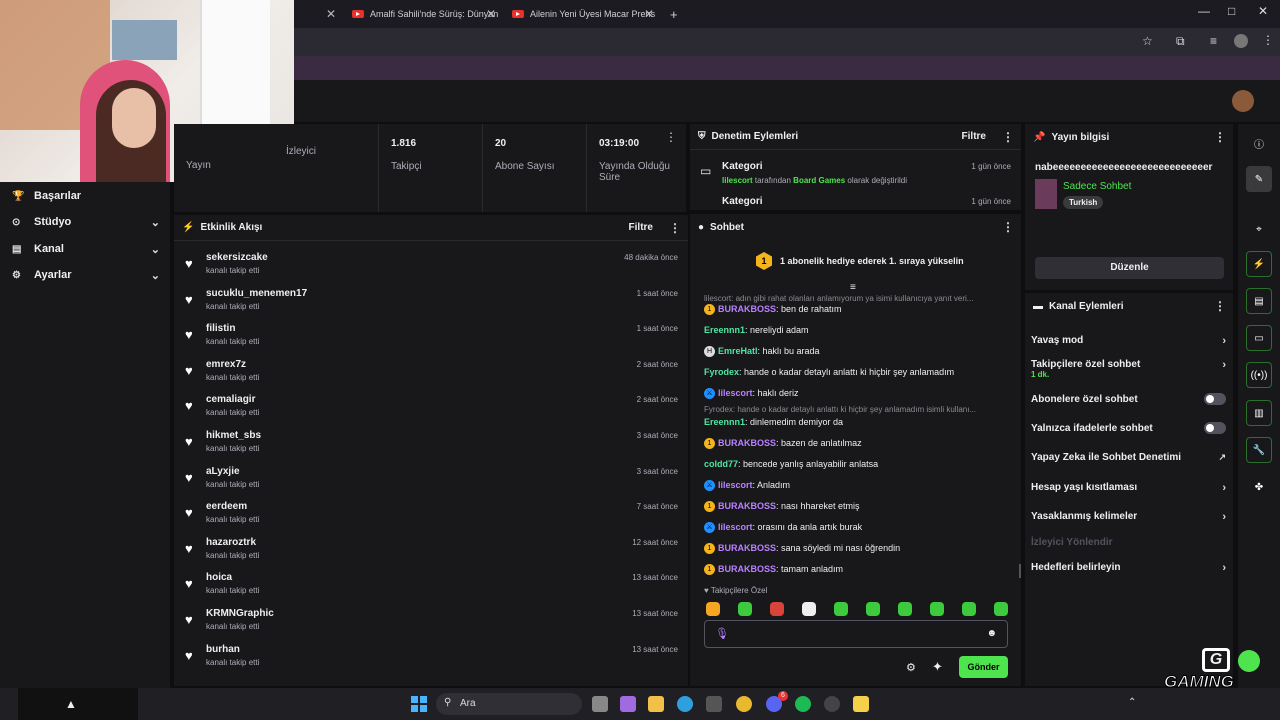 The height and width of the screenshot is (720, 1280). What do you see at coordinates (1259, 264) in the screenshot?
I see `lightning-icon: ⚡` at bounding box center [1259, 264].